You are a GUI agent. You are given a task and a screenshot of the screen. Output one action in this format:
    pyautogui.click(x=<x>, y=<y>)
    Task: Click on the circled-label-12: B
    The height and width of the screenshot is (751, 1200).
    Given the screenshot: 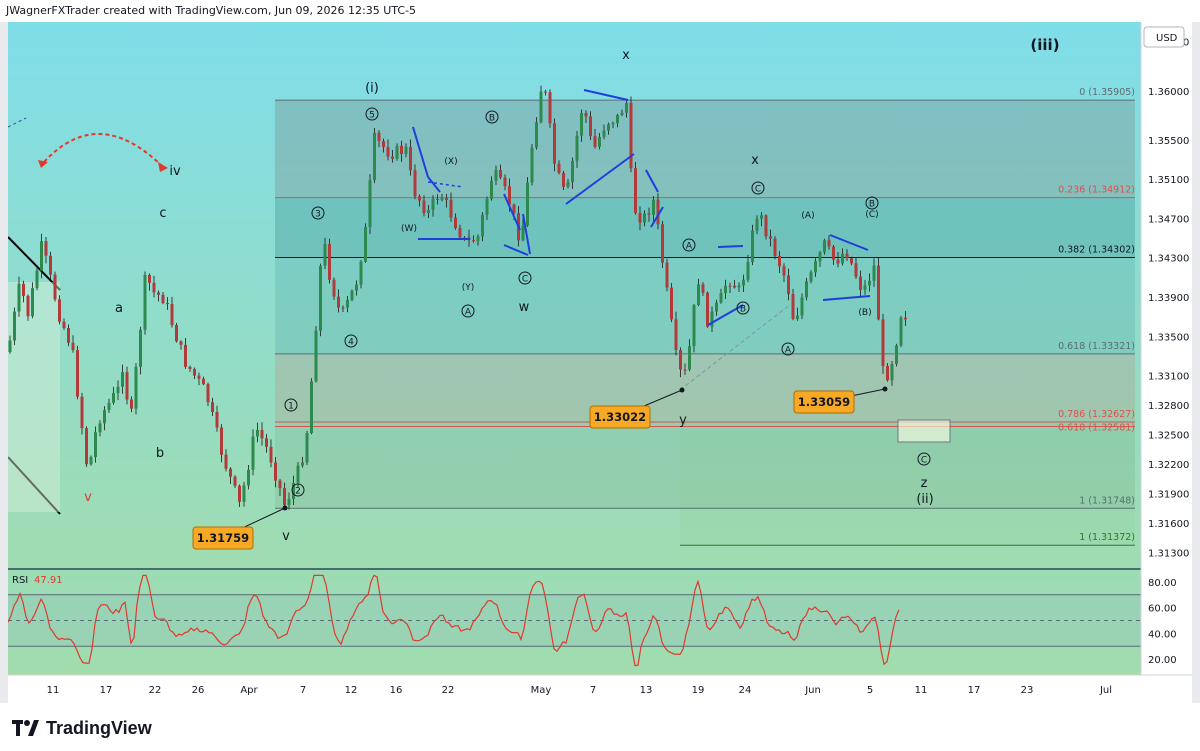 What is the action you would take?
    pyautogui.click(x=872, y=205)
    